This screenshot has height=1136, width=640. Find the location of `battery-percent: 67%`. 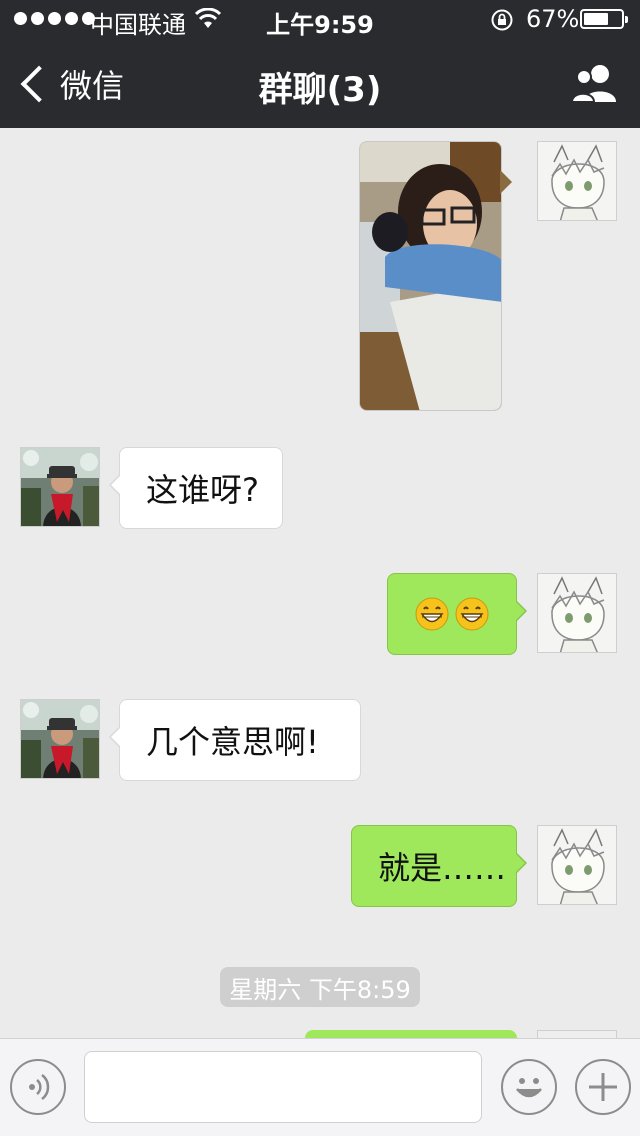

battery-percent: 67% is located at coordinates (553, 19).